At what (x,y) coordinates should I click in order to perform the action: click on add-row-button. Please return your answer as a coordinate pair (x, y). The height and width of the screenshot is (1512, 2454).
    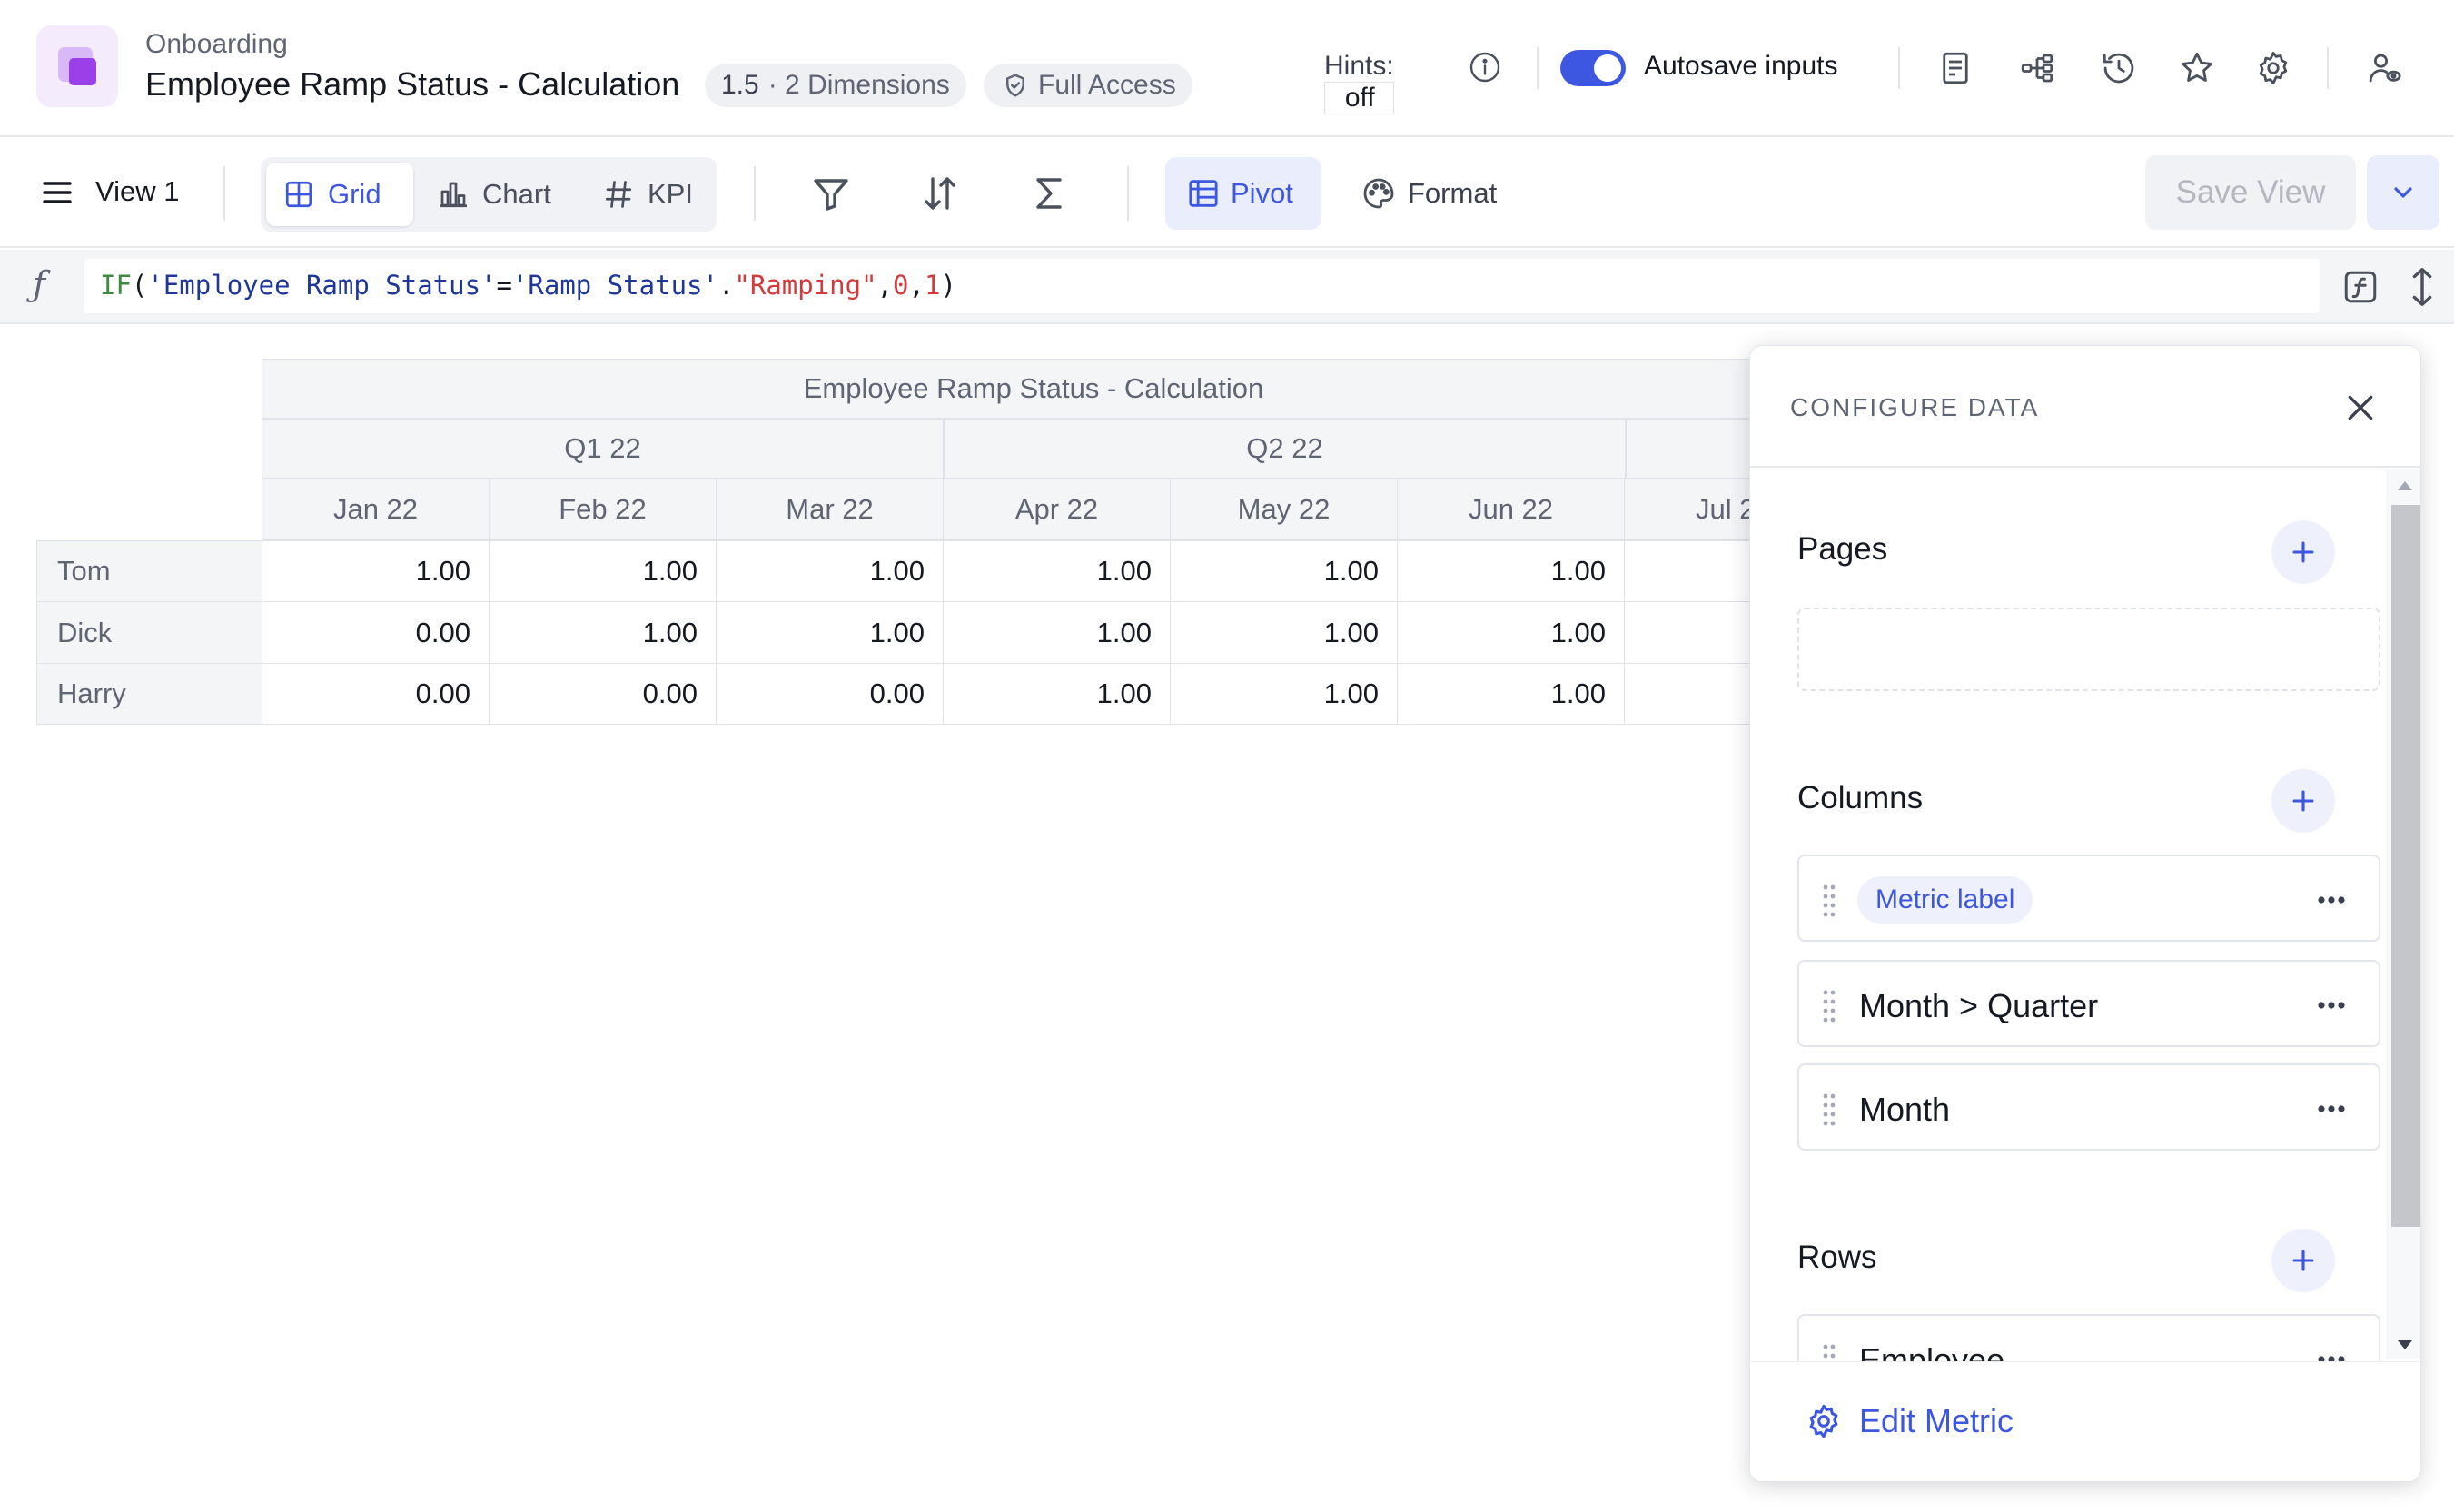
    Looking at the image, I should click on (2303, 1261).